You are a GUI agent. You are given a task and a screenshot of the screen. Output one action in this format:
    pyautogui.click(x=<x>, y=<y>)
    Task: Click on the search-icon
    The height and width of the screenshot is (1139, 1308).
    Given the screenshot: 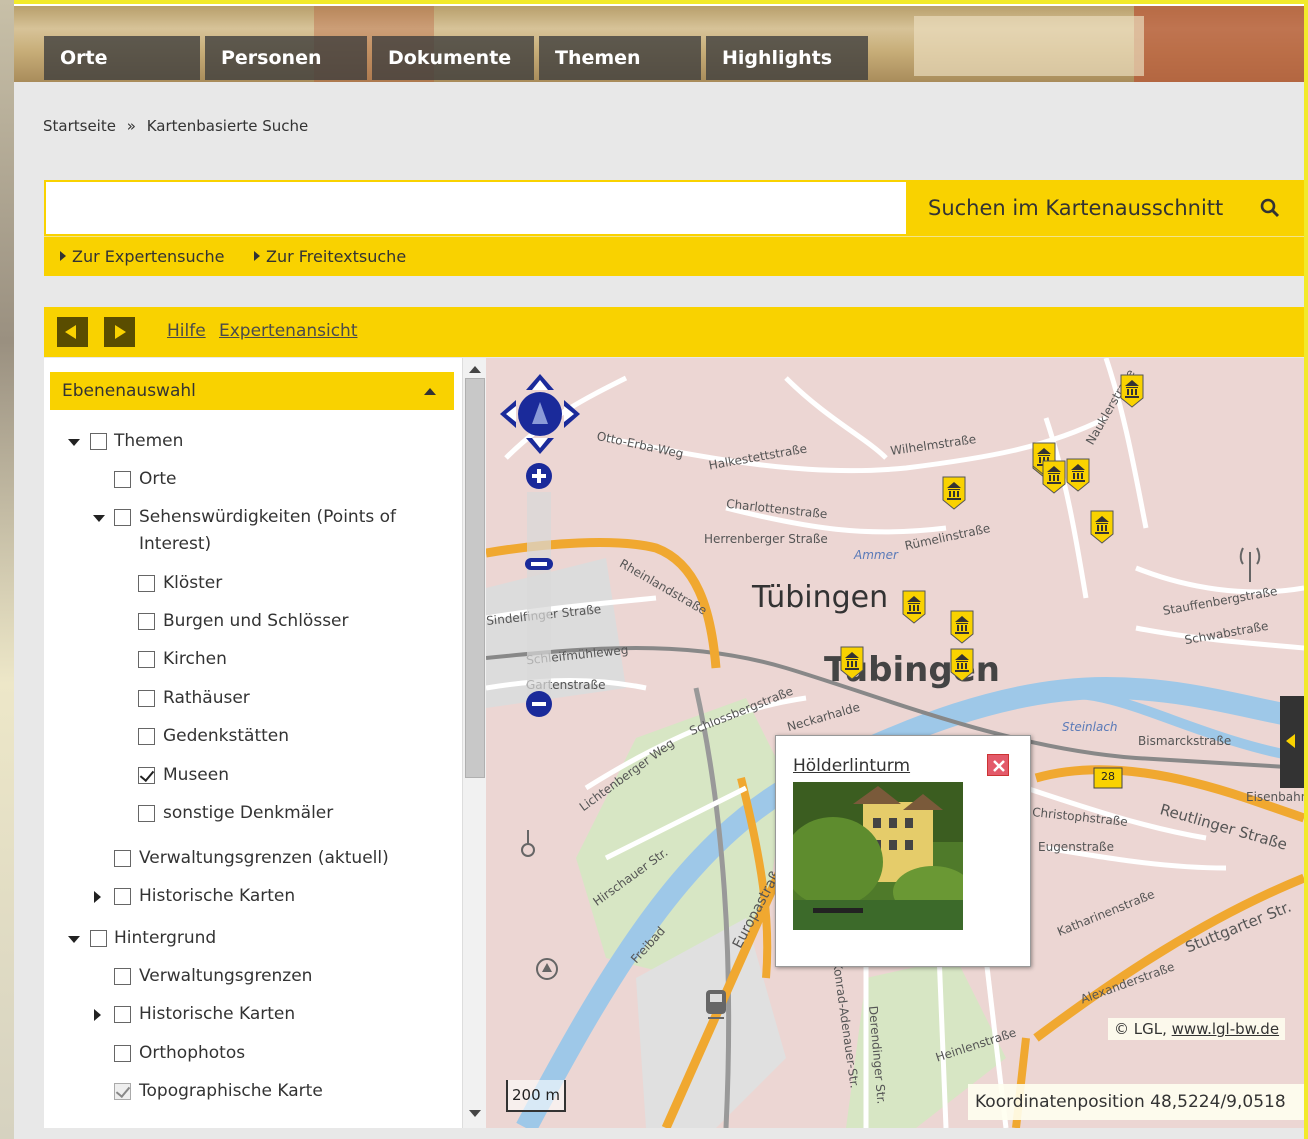 What is the action you would take?
    pyautogui.click(x=1270, y=208)
    